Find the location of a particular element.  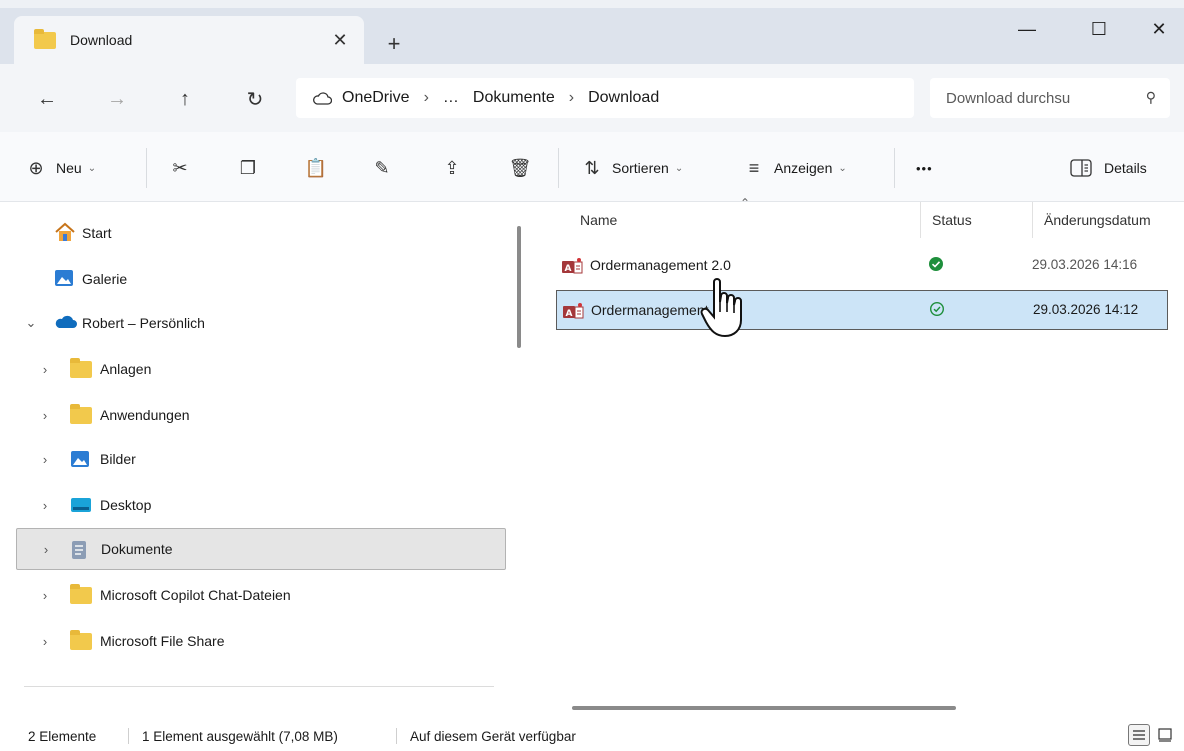

home-icon is located at coordinates (65, 231).